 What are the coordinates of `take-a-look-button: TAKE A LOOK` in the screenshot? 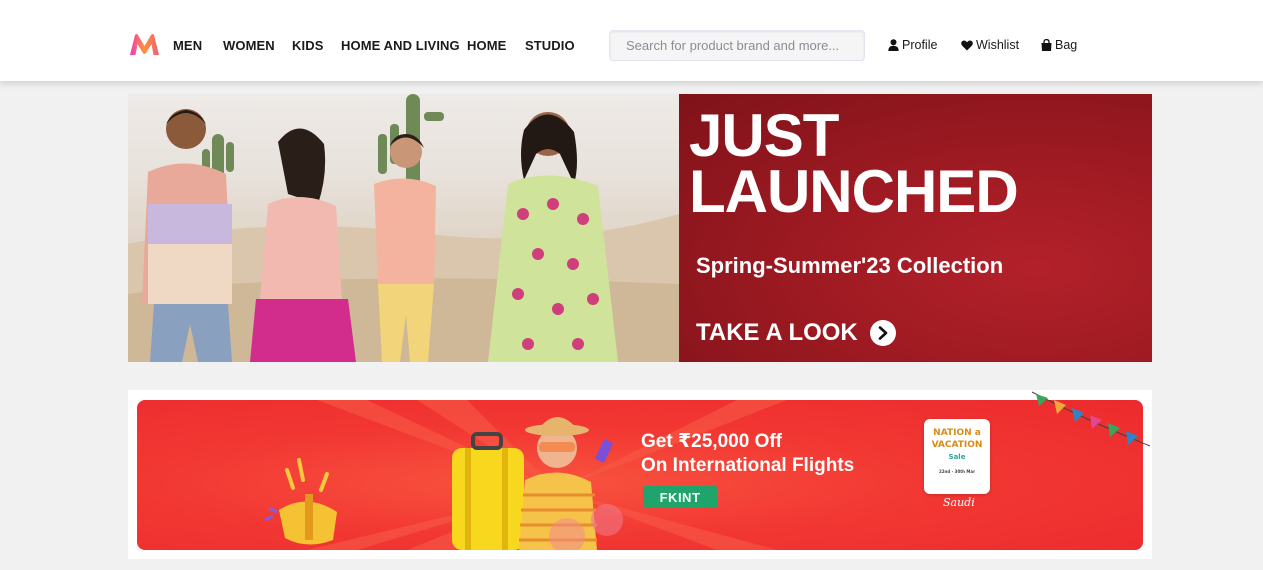 It's located at (796, 333).